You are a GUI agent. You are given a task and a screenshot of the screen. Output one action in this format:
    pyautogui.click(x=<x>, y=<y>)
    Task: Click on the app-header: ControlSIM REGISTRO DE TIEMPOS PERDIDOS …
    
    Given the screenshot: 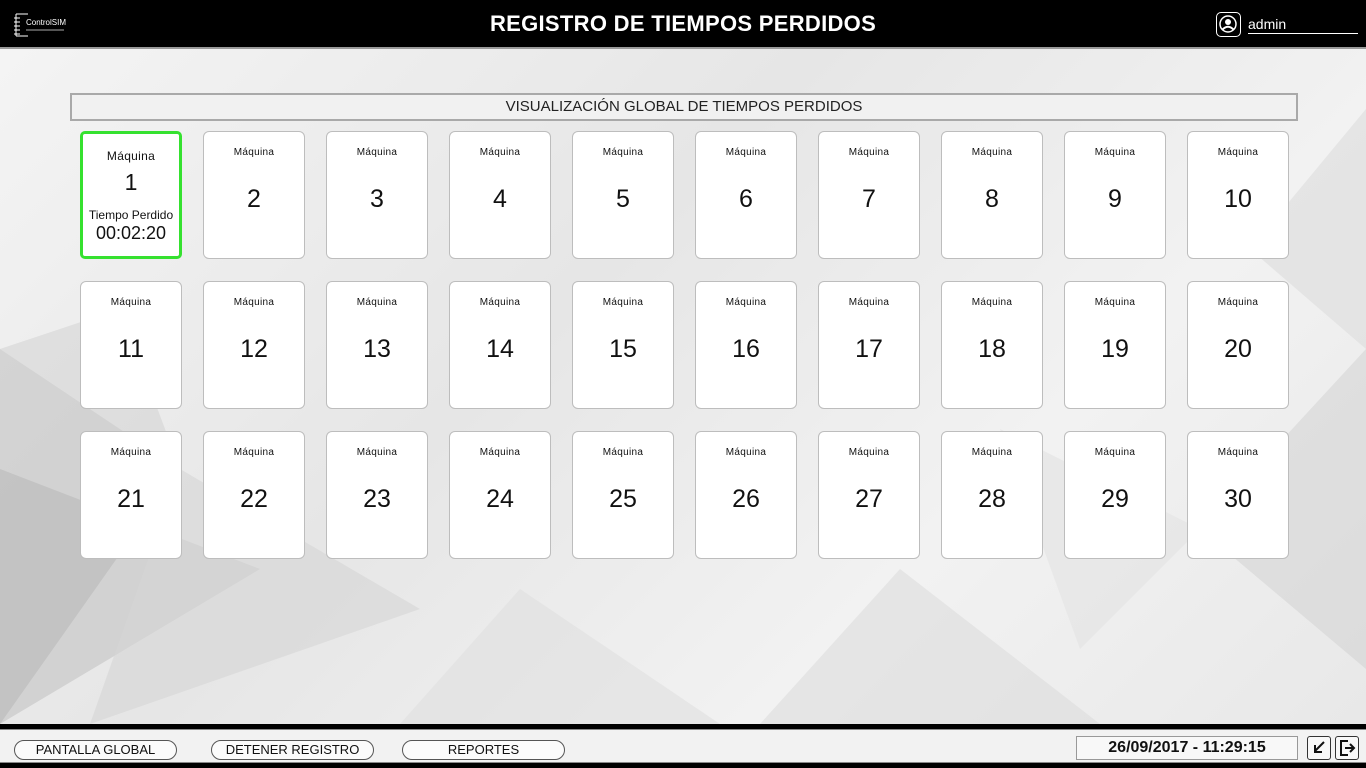 What is the action you would take?
    pyautogui.click(x=683, y=24)
    